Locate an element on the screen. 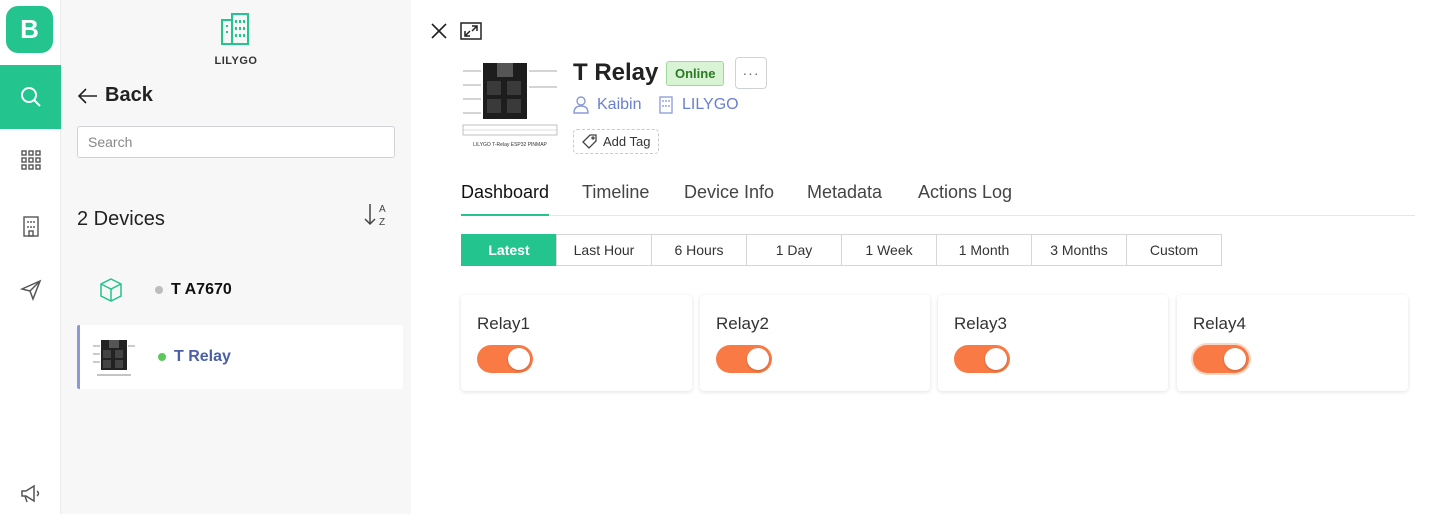  tab-device-info: Device Info is located at coordinates (729, 199).